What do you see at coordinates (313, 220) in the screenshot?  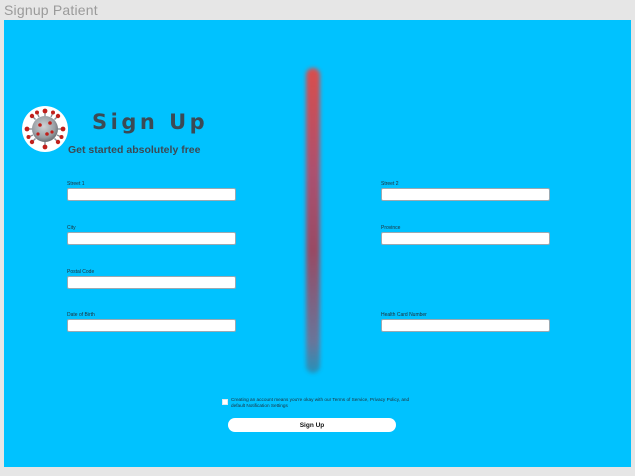 I see `vertical-divider` at bounding box center [313, 220].